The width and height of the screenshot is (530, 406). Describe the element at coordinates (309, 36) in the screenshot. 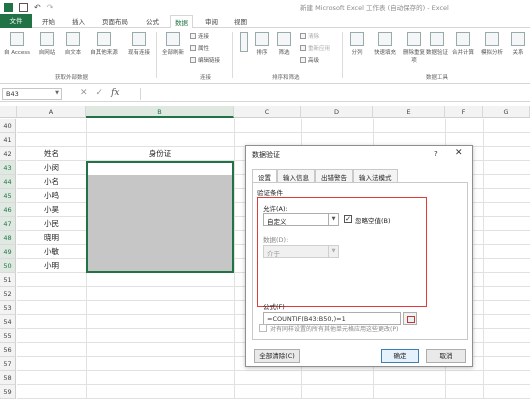

I see `clear-filter-button: 清除` at that location.